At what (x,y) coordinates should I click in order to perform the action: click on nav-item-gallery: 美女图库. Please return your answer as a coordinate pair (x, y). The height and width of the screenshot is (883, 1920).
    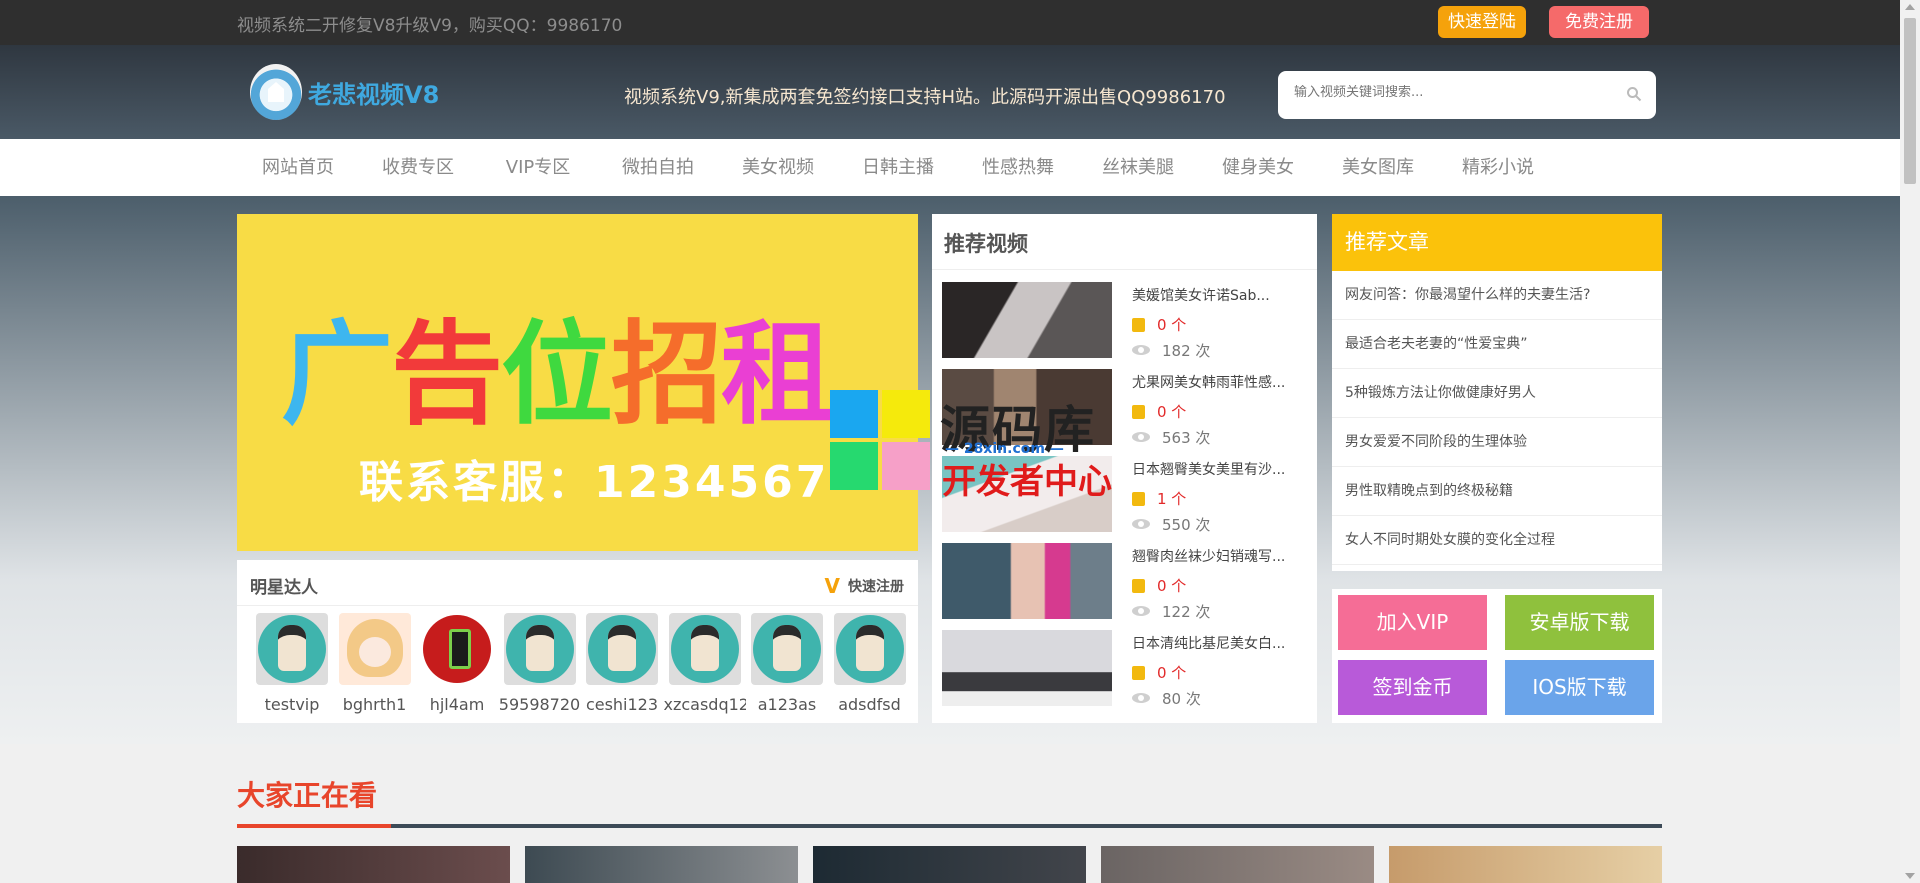
    Looking at the image, I should click on (1378, 167).